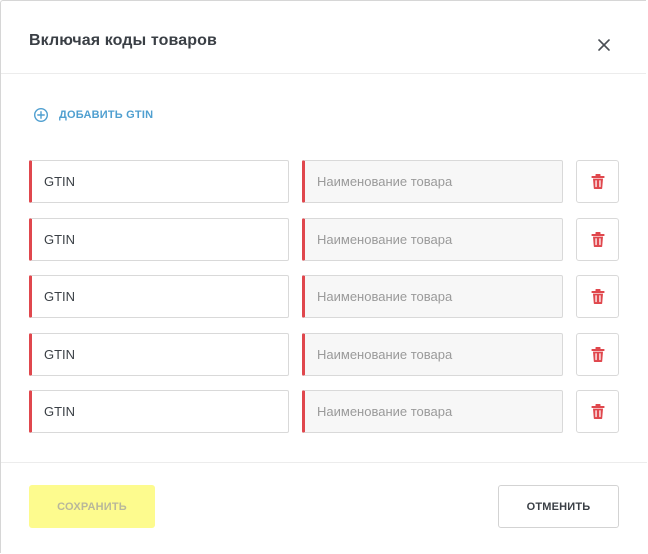 The image size is (648, 554). I want to click on close-button, so click(604, 45).